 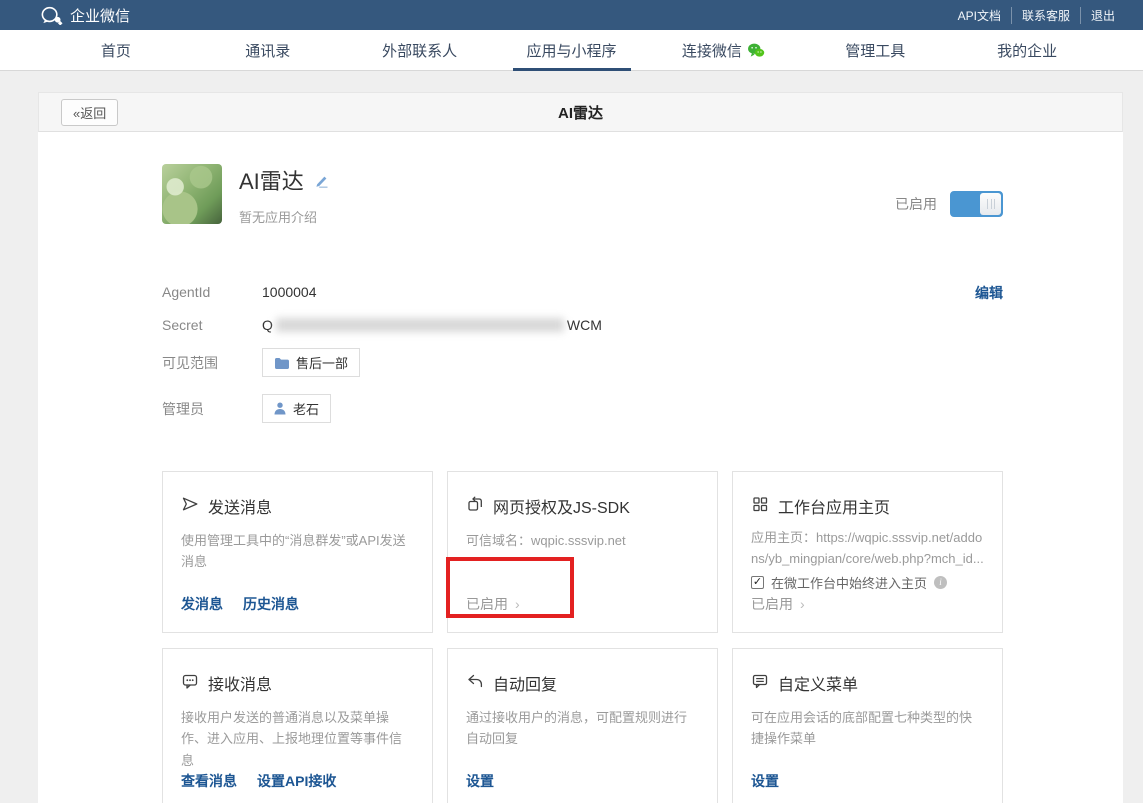 I want to click on visible-scope-row: 可见范围 售后一部, so click(x=582, y=362).